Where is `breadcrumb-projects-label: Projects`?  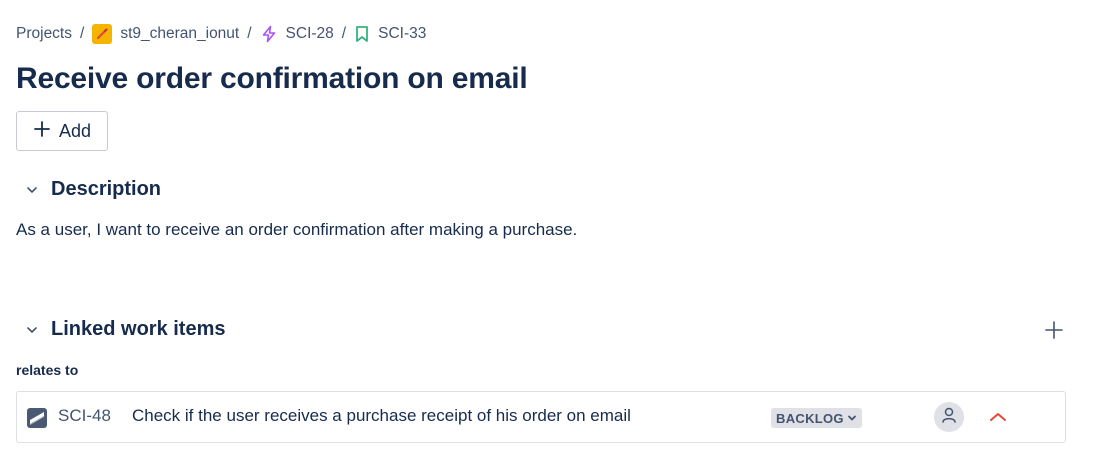
breadcrumb-projects-label: Projects is located at coordinates (44, 33).